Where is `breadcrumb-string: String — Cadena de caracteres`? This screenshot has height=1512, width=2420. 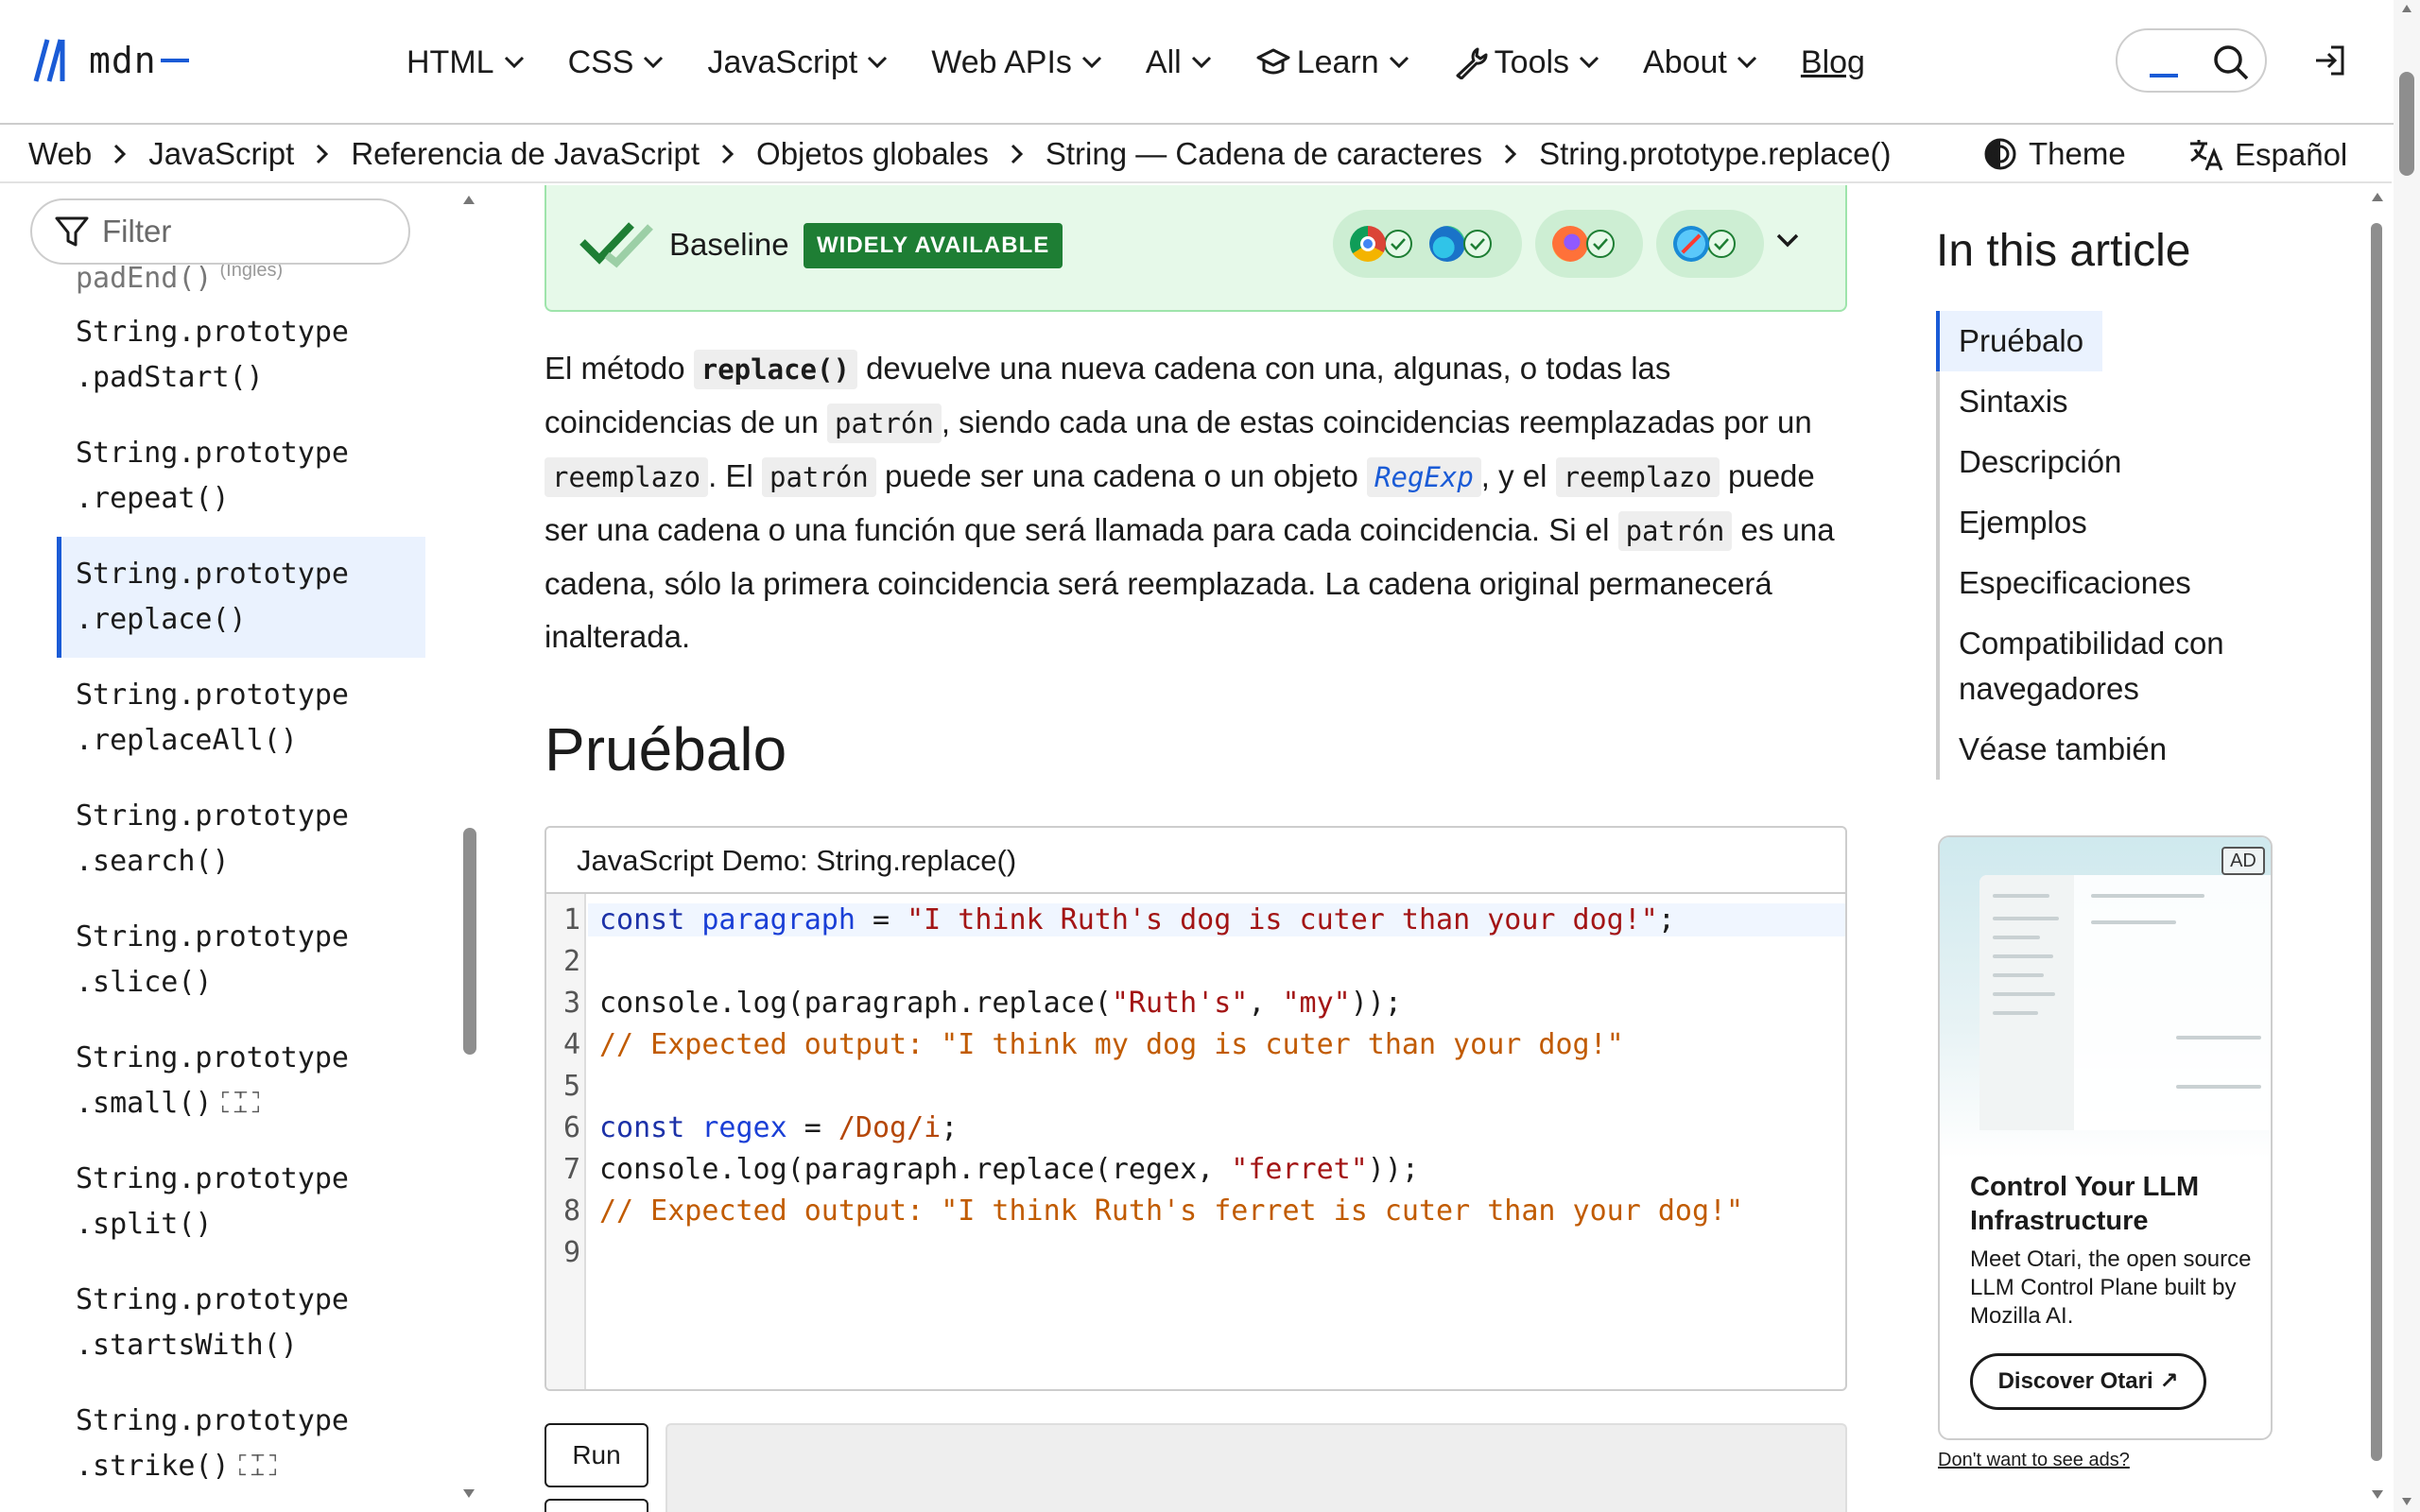
breadcrumb-string: String — Cadena de caracteres is located at coordinates (1264, 154).